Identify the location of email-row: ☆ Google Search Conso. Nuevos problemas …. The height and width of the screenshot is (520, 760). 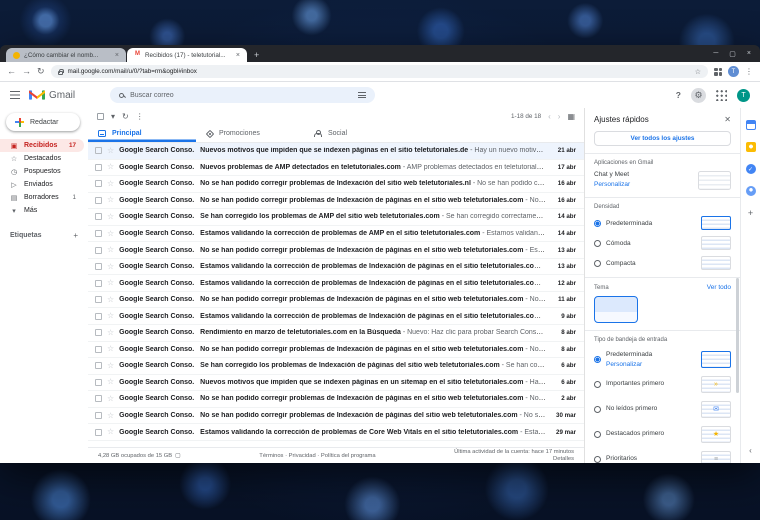
(336, 168).